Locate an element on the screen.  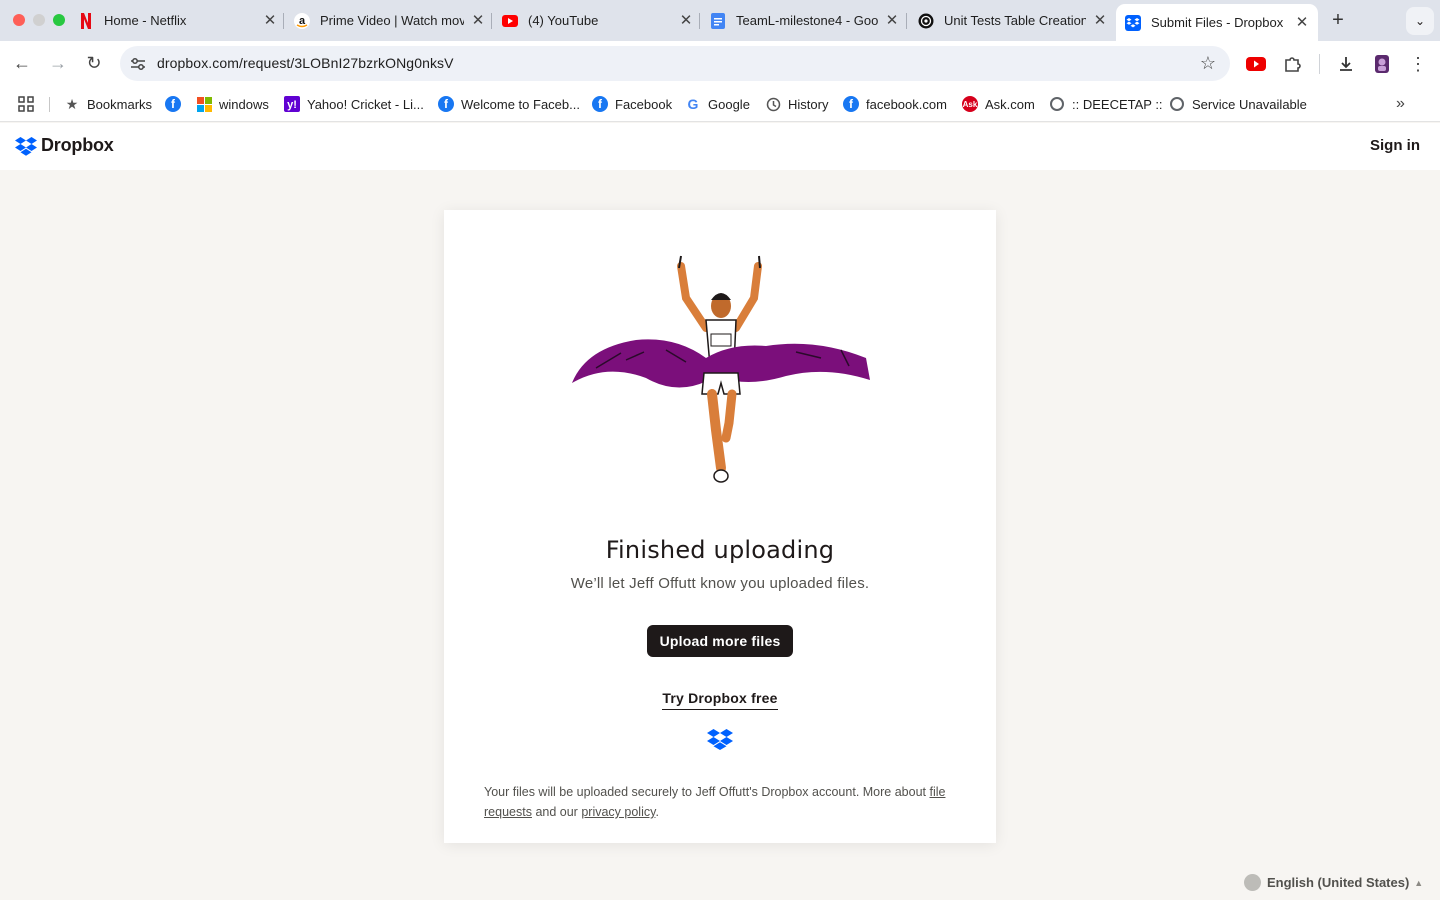
apps-grid-icon is located at coordinates (26, 104).